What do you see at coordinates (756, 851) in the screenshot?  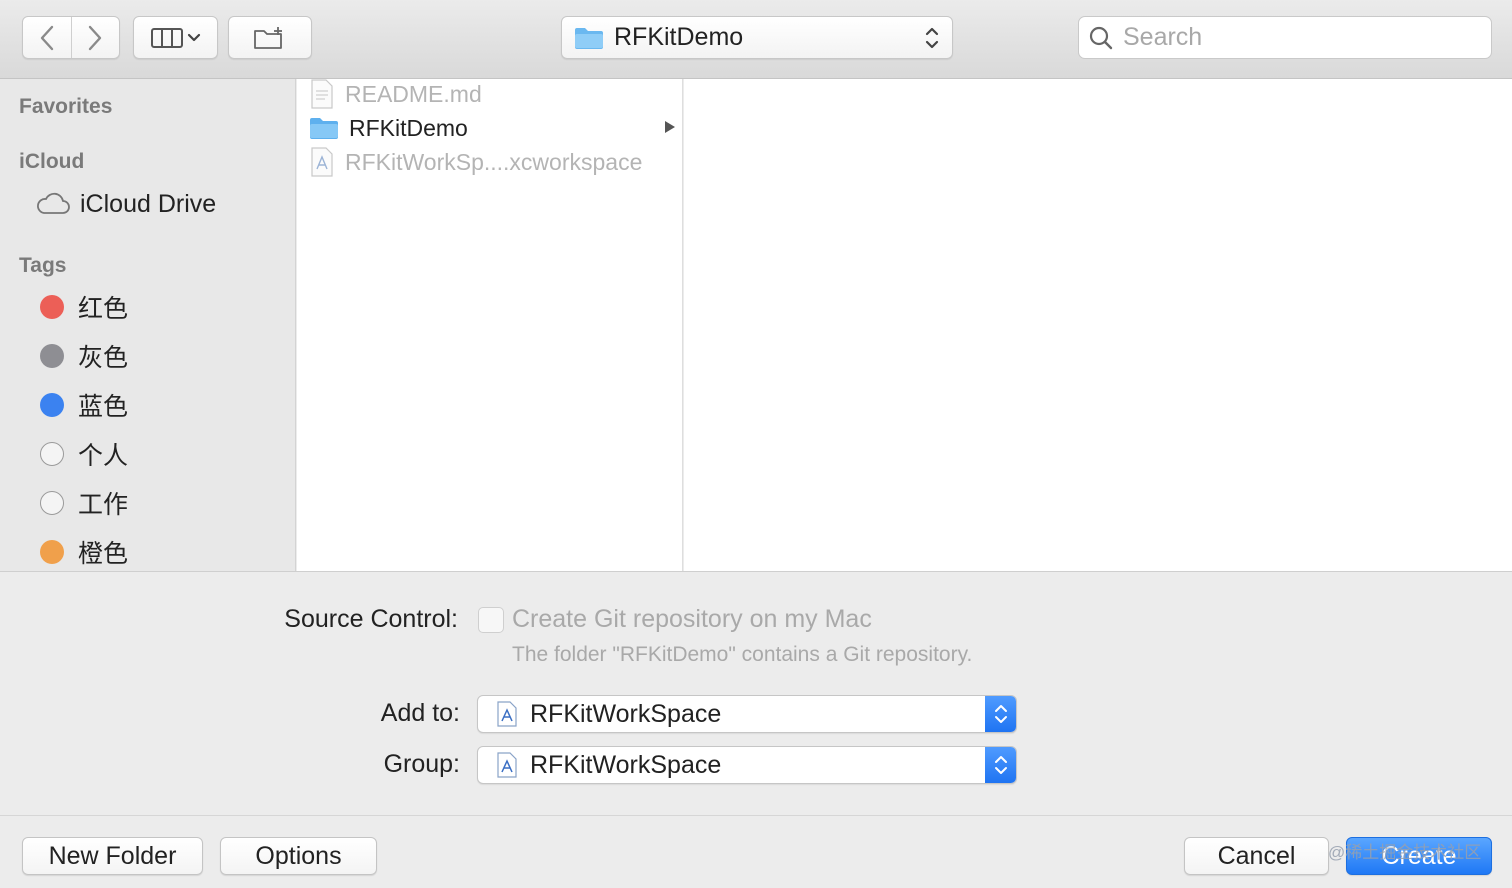 I see `button-bar: New Folder Options Cancel Create` at bounding box center [756, 851].